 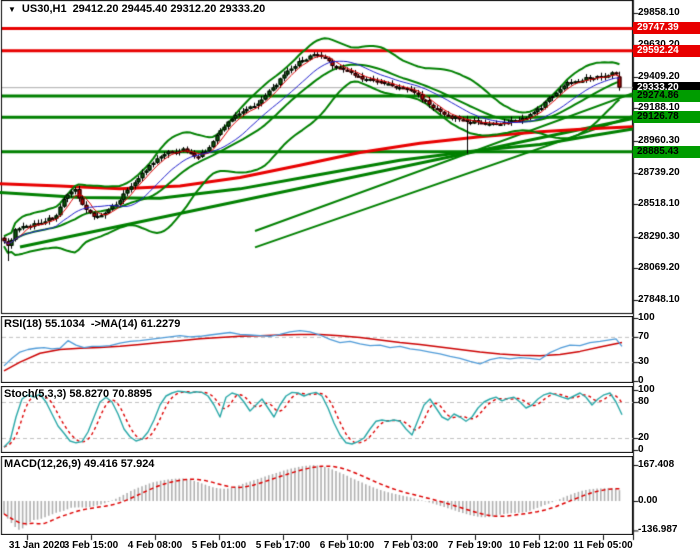 What do you see at coordinates (641, 449) in the screenshot?
I see `indicator-tick-label: 0` at bounding box center [641, 449].